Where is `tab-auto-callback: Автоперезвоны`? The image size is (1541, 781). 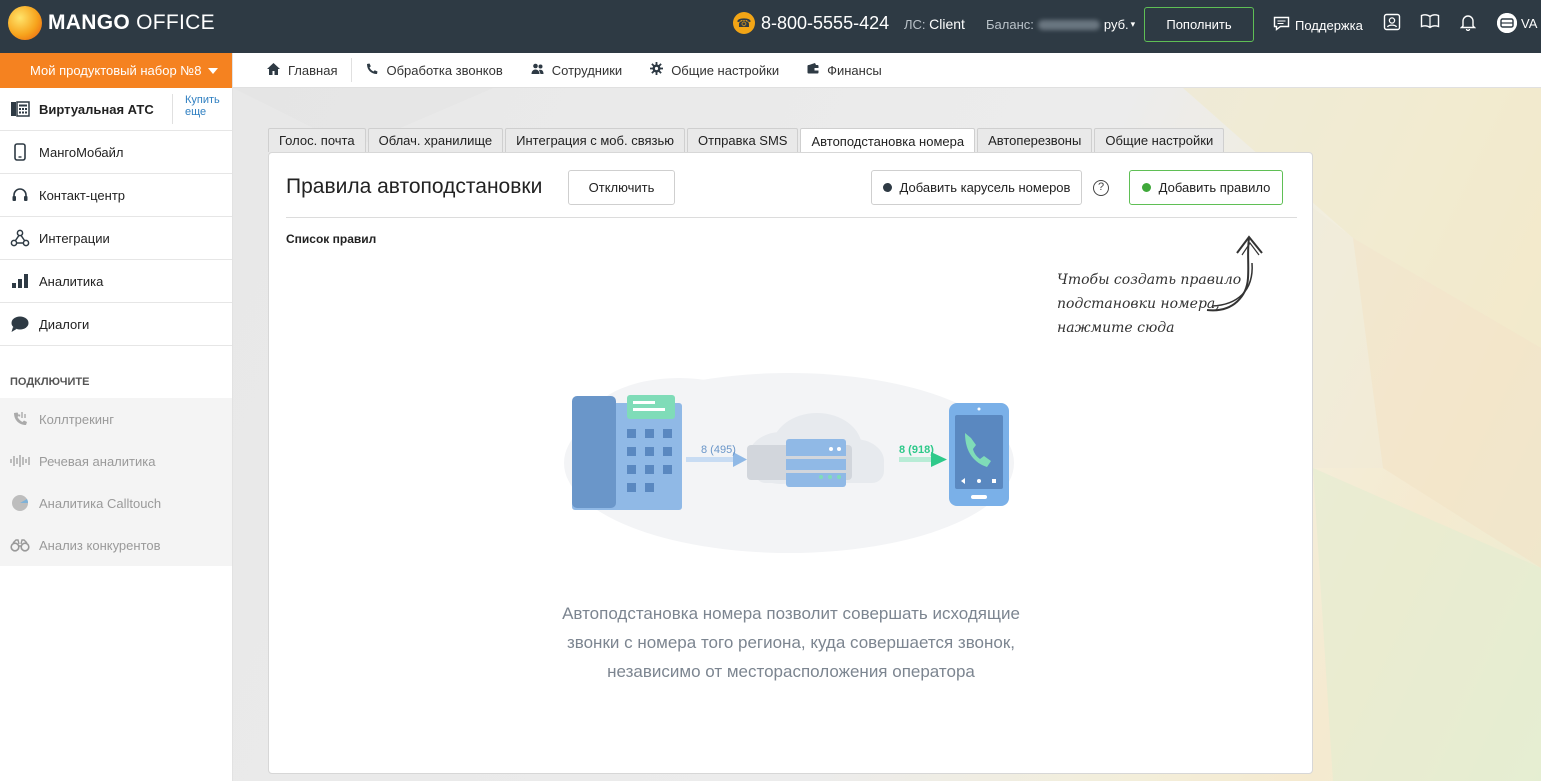 tab-auto-callback: Автоперезвоны is located at coordinates (1035, 140).